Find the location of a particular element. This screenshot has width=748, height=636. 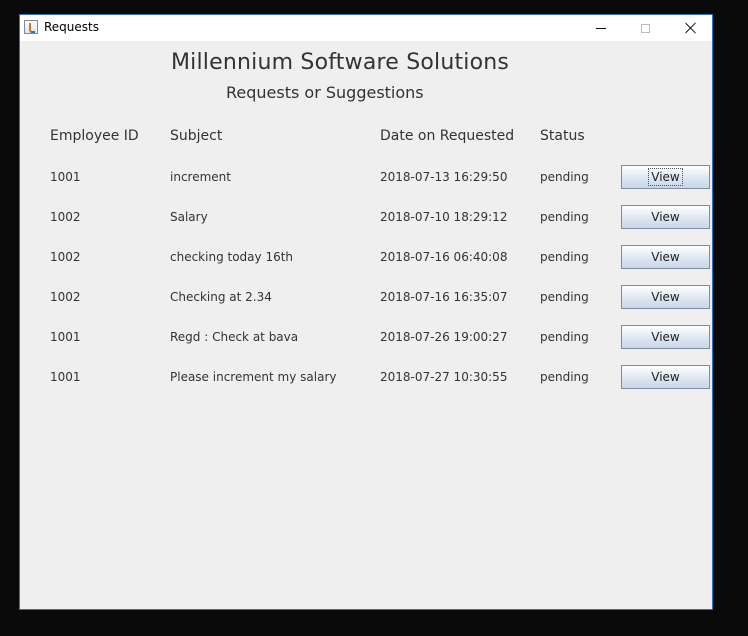

date-cell: 2018-07-16 16:35:07 is located at coordinates (444, 297).